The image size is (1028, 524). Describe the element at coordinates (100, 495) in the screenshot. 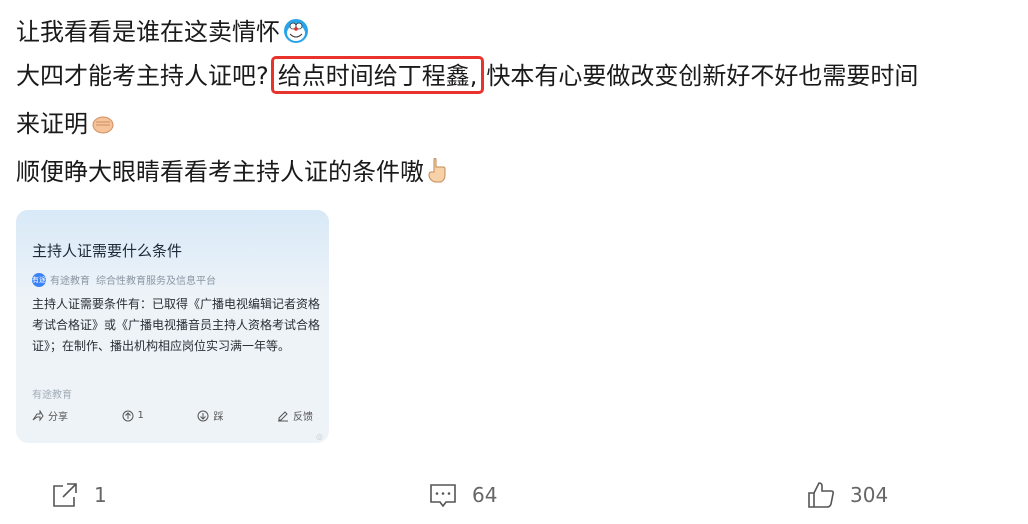

I see `share-count: 1` at that location.